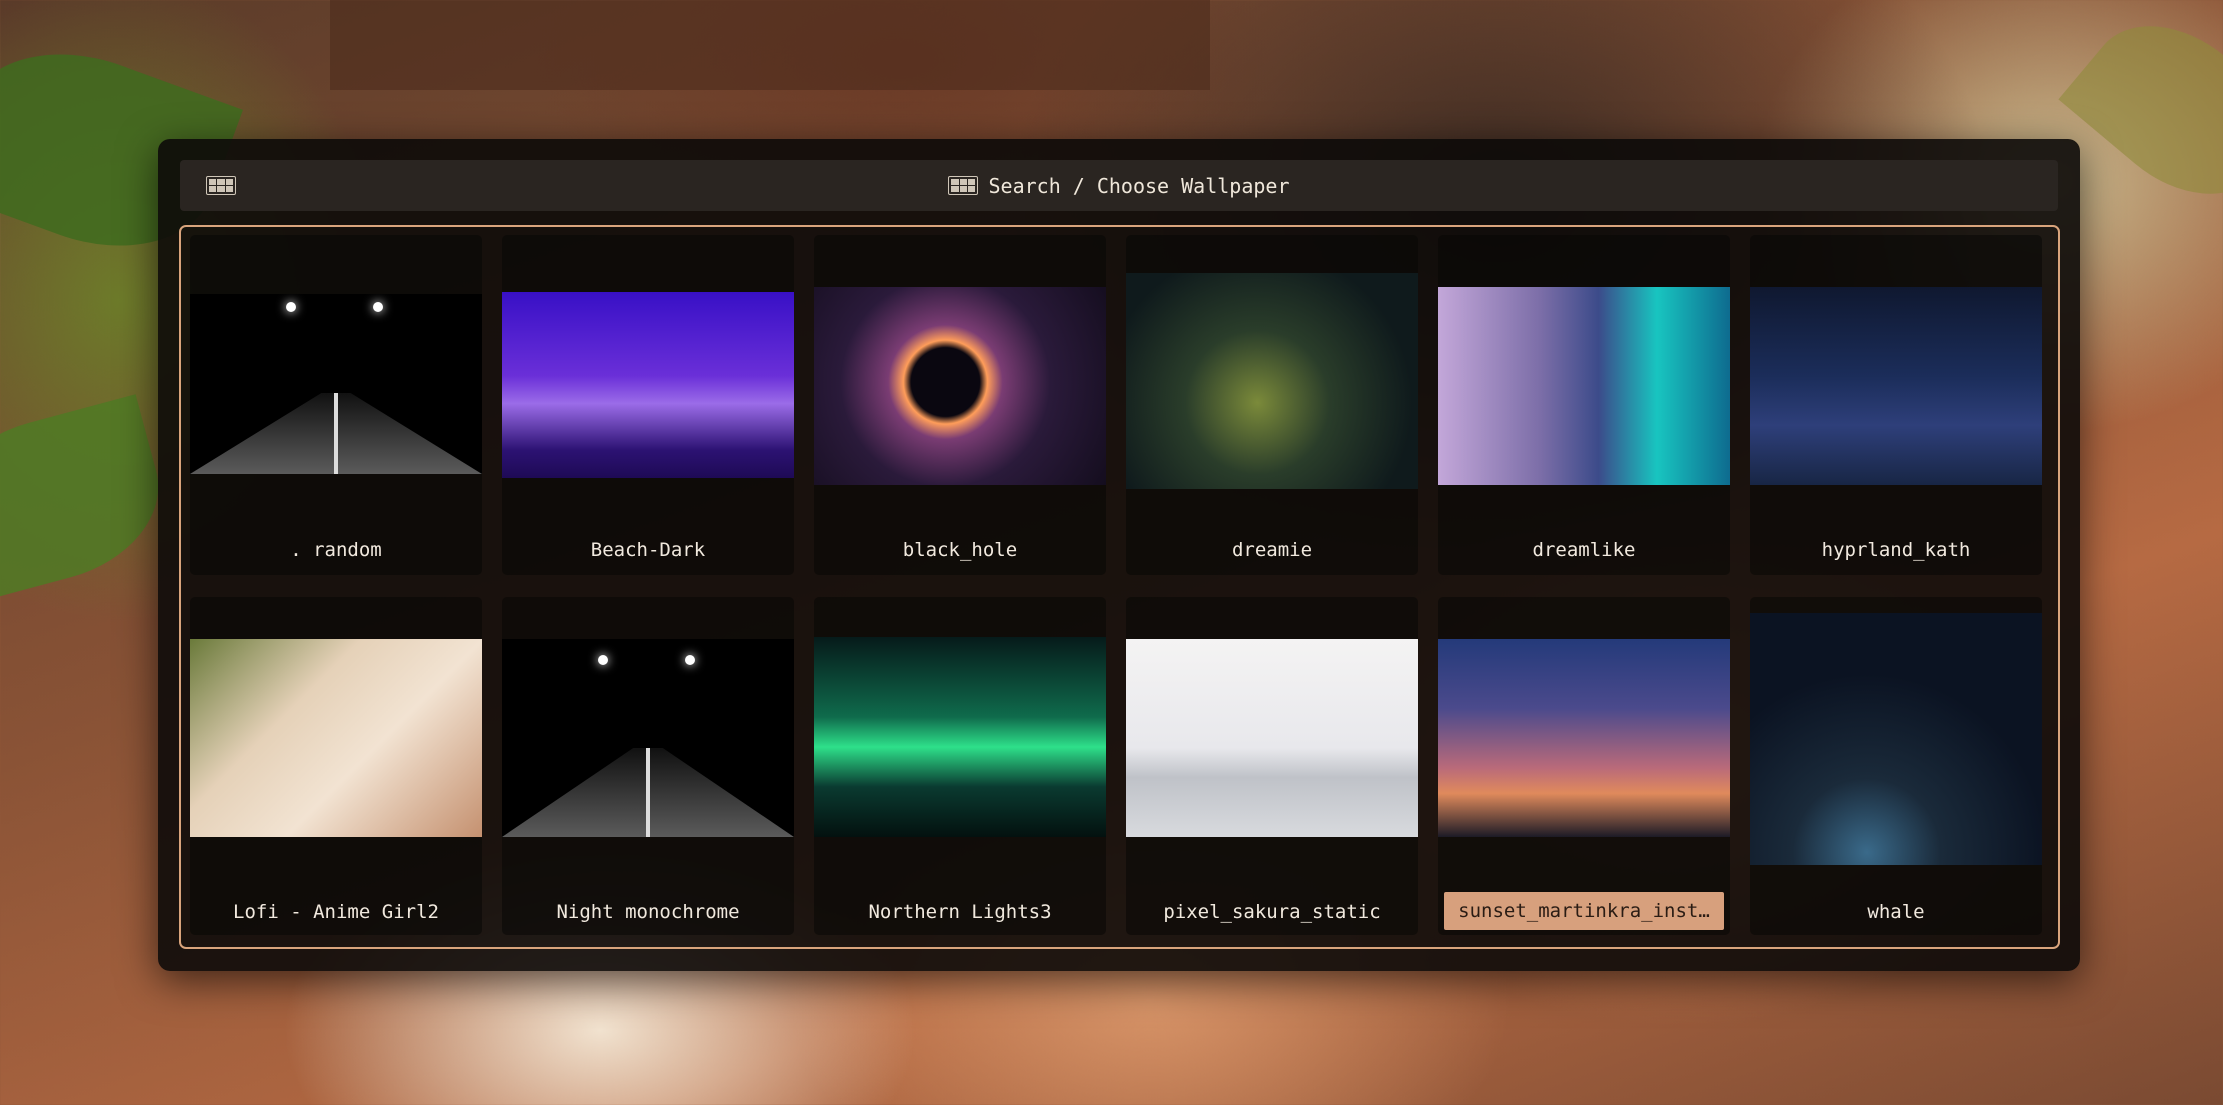 The image size is (2223, 1105). What do you see at coordinates (770, 45) in the screenshot?
I see `bookshelf-decoration` at bounding box center [770, 45].